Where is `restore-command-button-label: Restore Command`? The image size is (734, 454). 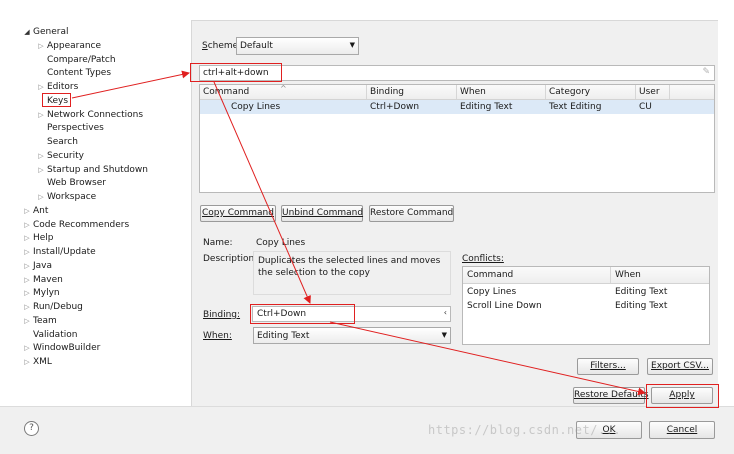
restore-command-button-label: Restore Command is located at coordinates (412, 213).